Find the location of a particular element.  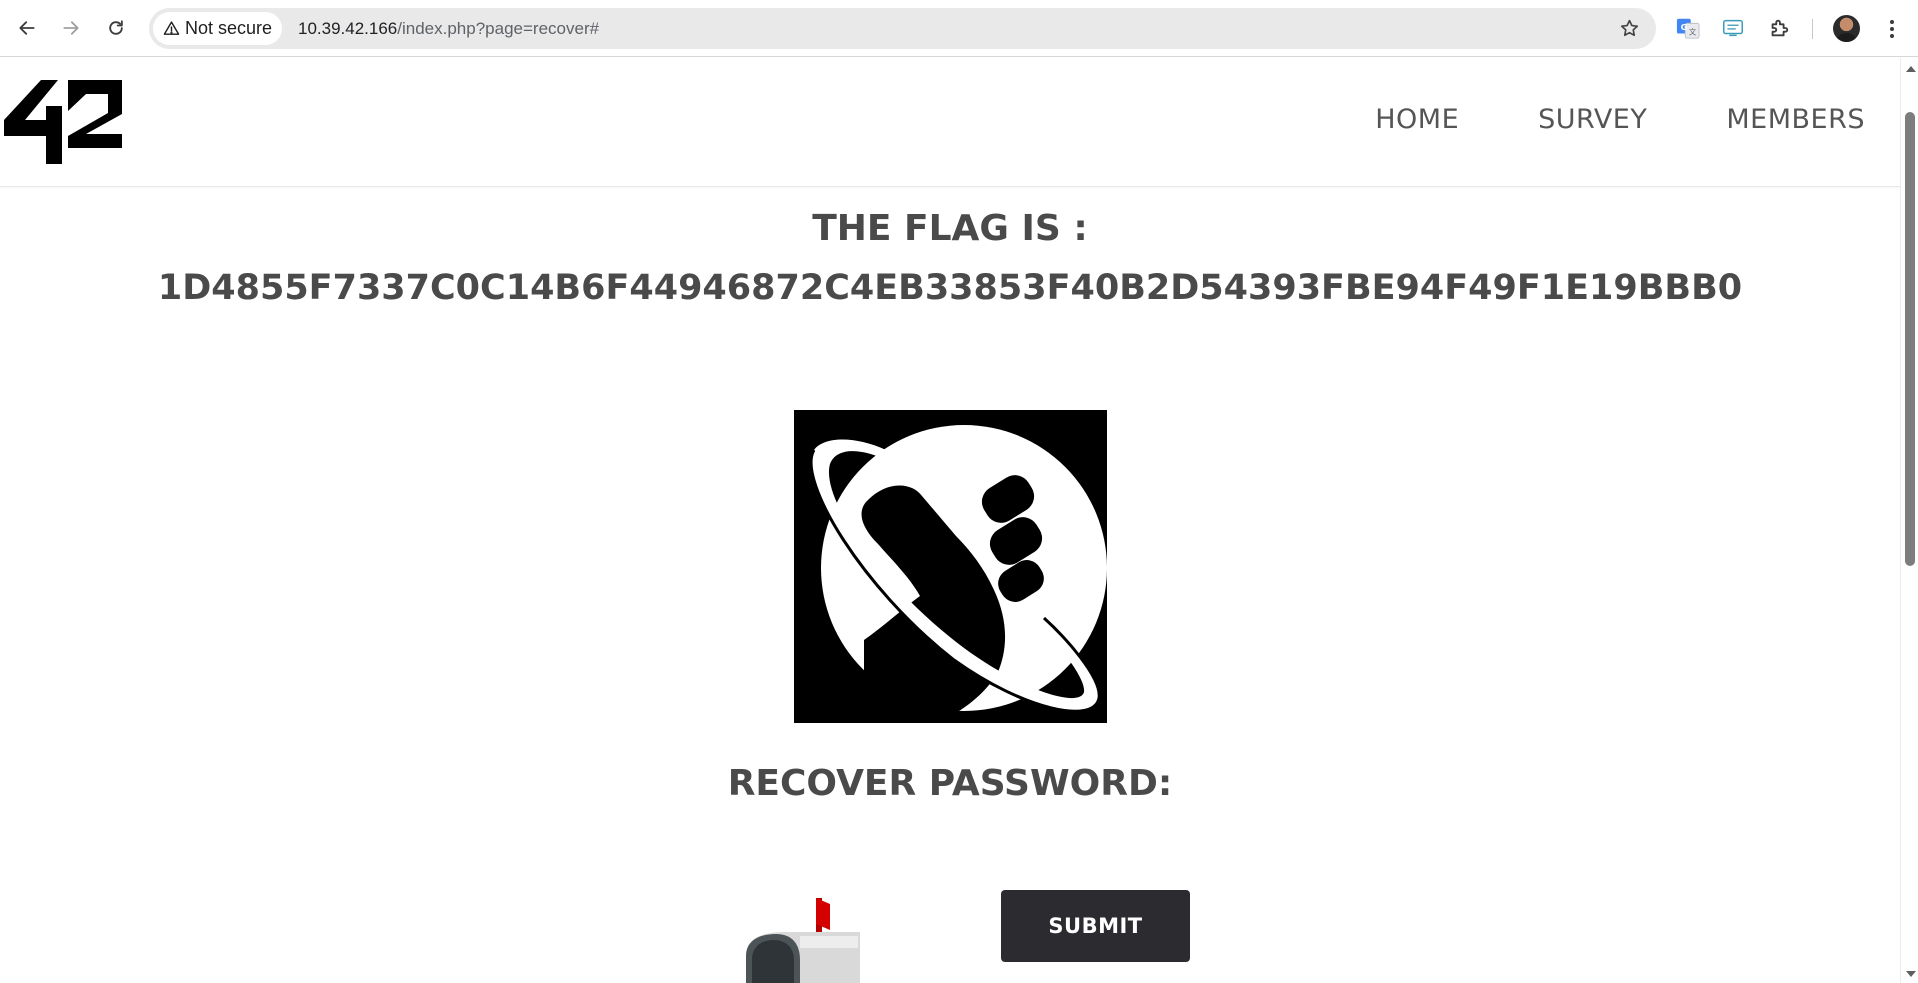

forward-button is located at coordinates (71, 28).